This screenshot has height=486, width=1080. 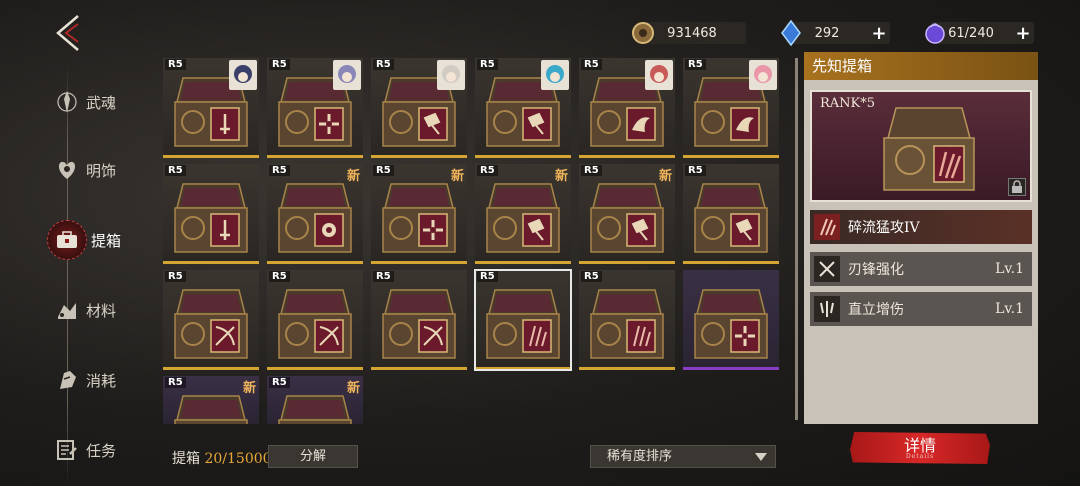 I want to click on sidebar-item-materials: 材料, so click(x=95, y=310).